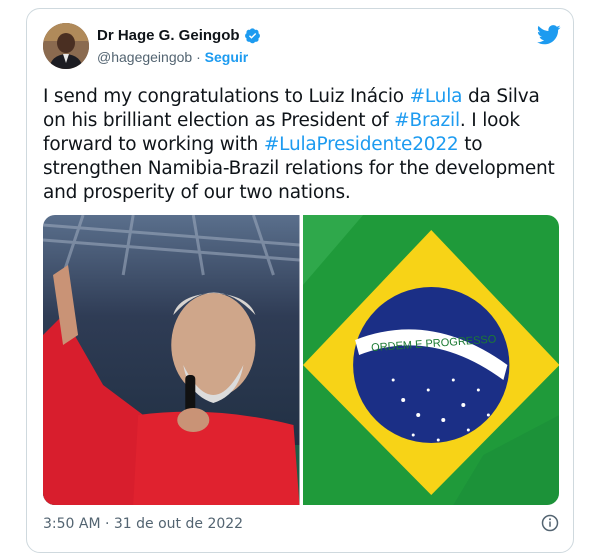 The image size is (614, 553). I want to click on hashtag-link: #LulaPresidente2022, so click(361, 144).